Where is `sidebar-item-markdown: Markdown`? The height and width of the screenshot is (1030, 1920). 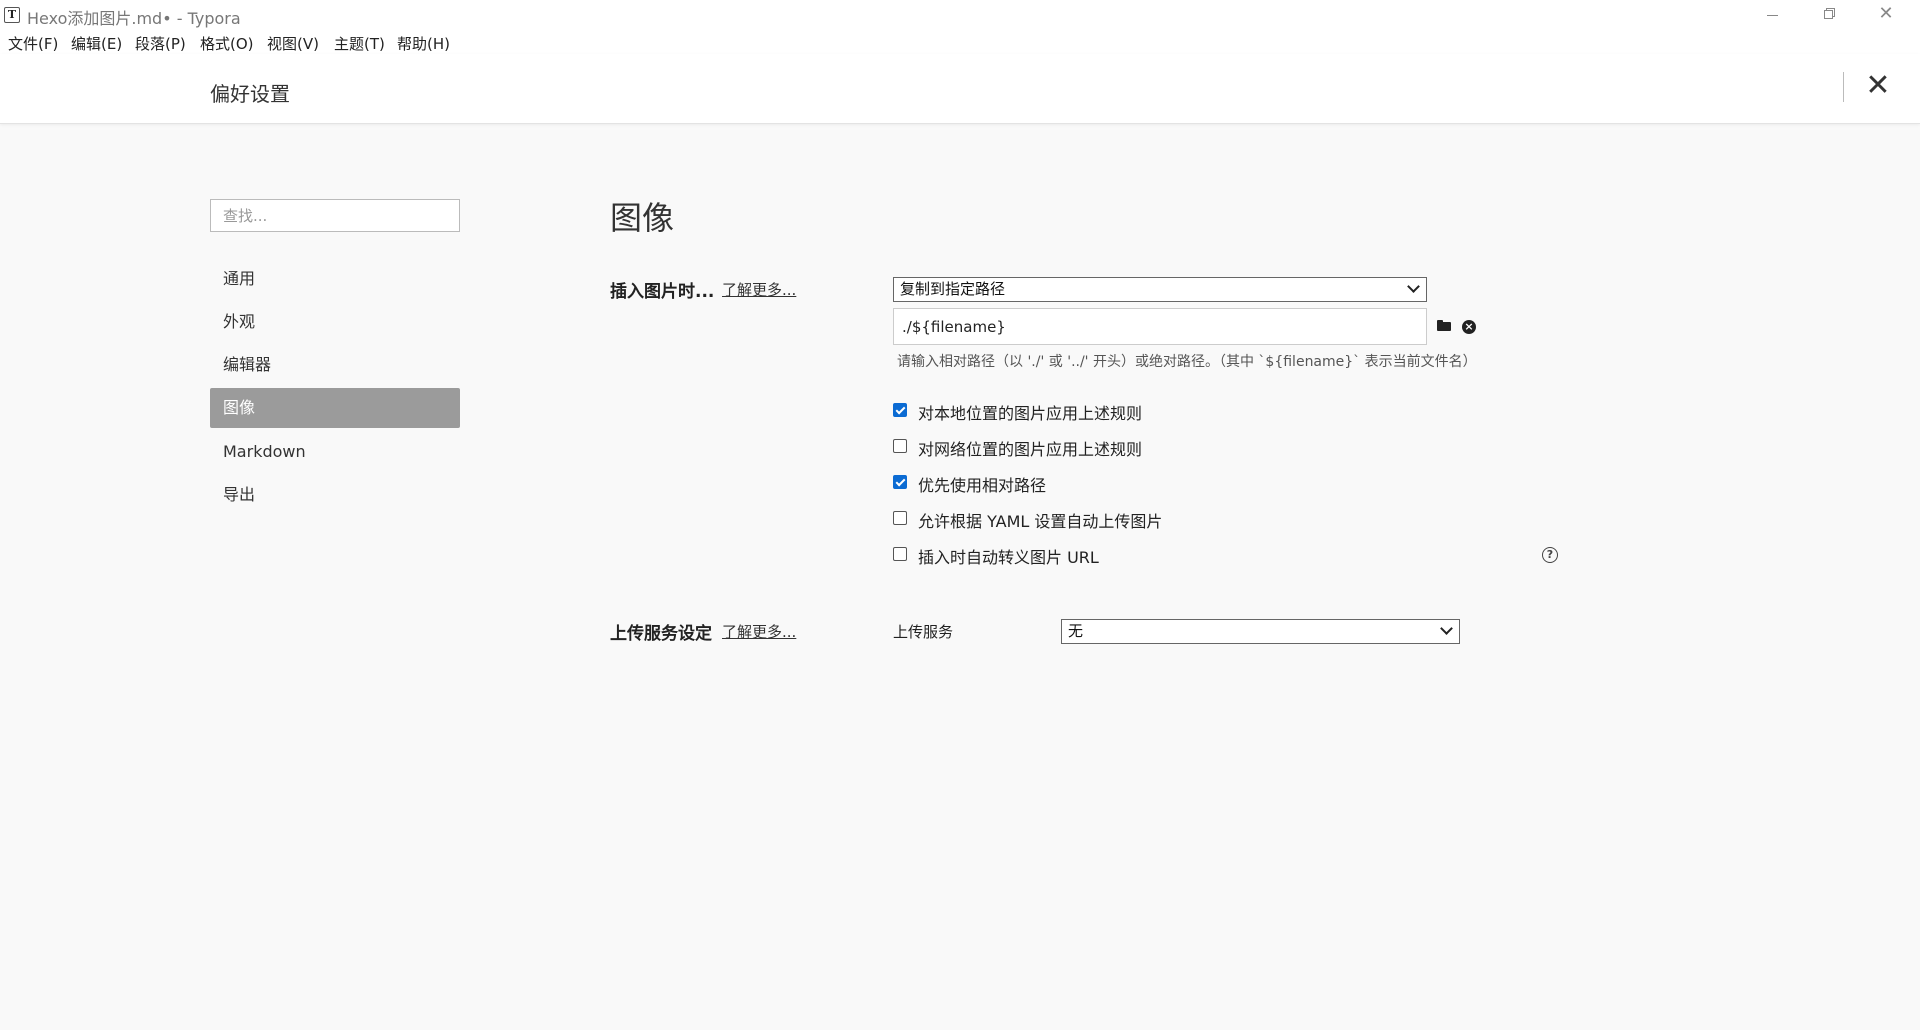
sidebar-item-markdown: Markdown is located at coordinates (335, 452).